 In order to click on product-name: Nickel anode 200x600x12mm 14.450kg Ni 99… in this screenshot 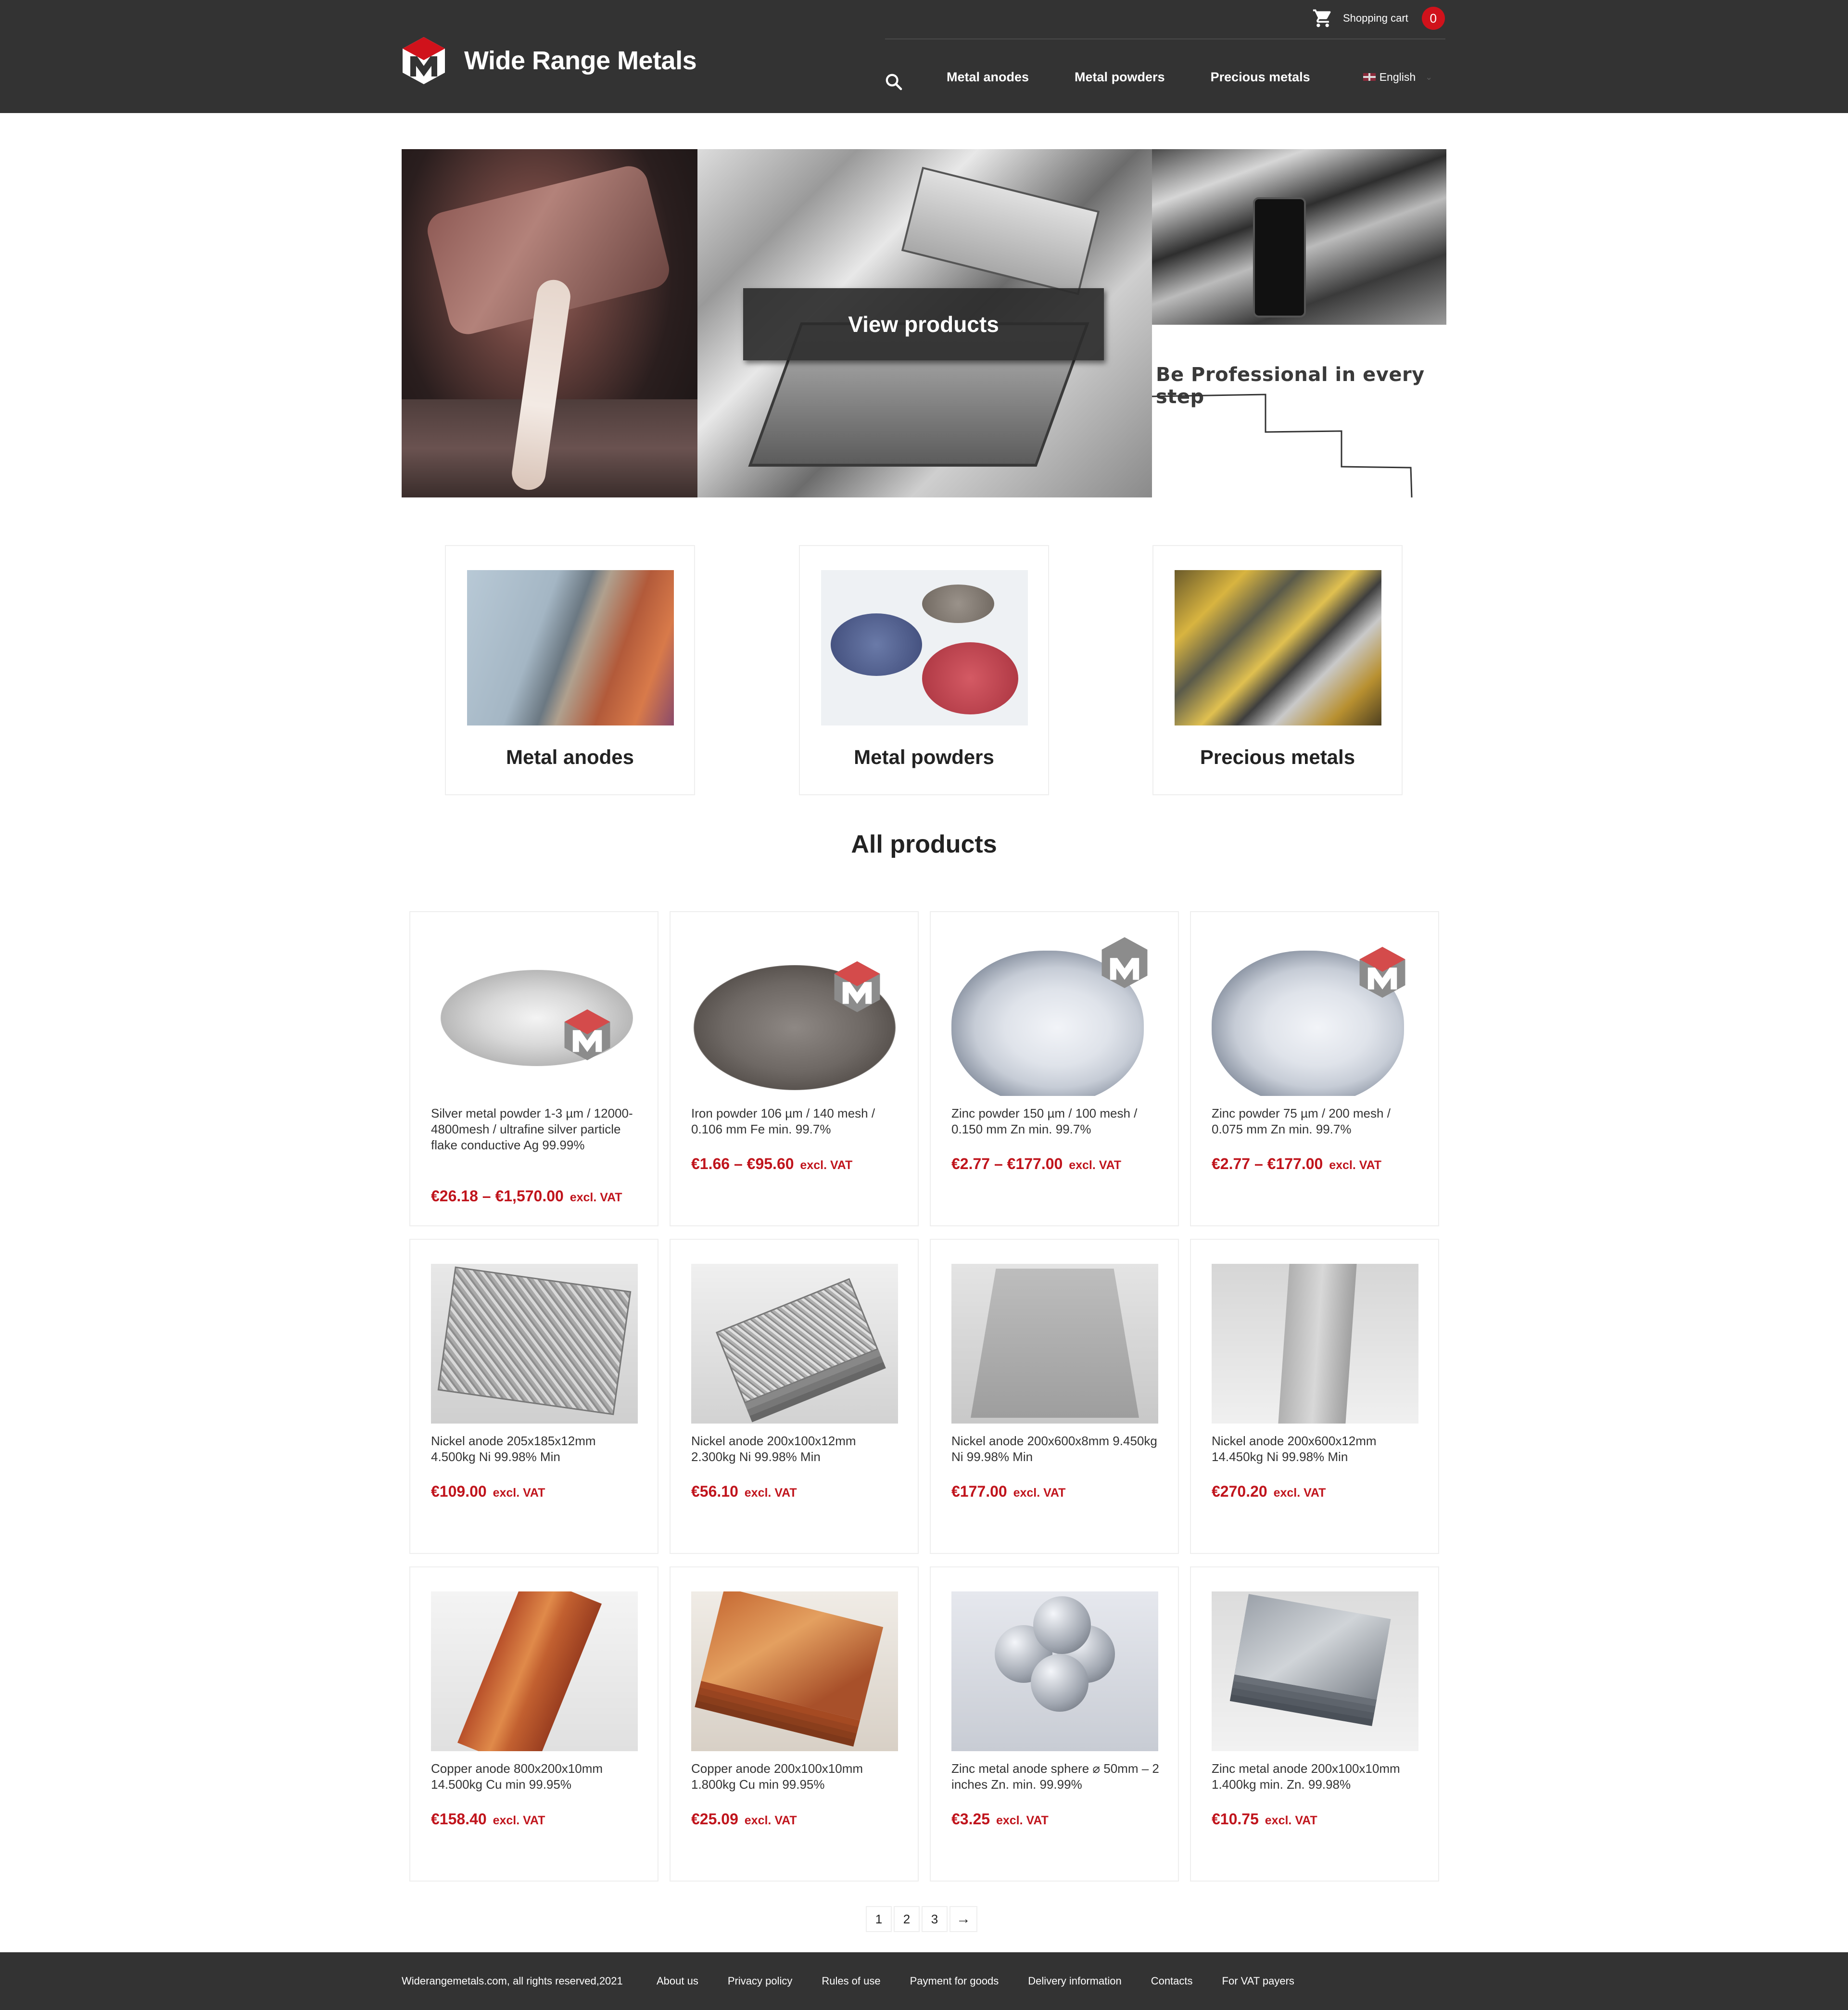, I will do `click(1317, 1449)`.